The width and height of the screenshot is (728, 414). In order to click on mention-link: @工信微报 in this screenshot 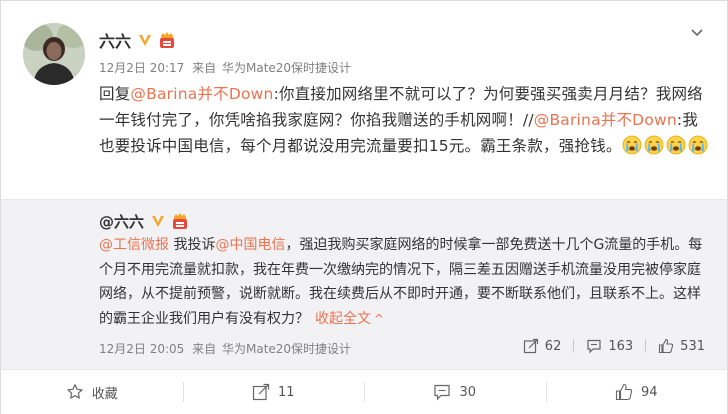, I will do `click(134, 245)`.